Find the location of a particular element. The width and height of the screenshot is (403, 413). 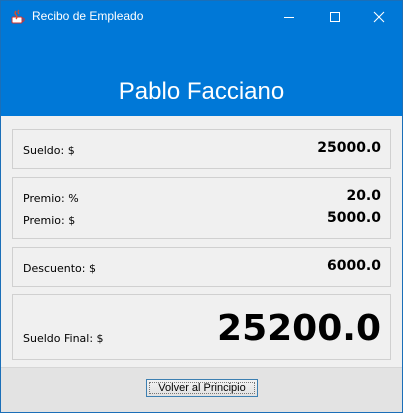

discount-value: 6000.0 is located at coordinates (353, 266).